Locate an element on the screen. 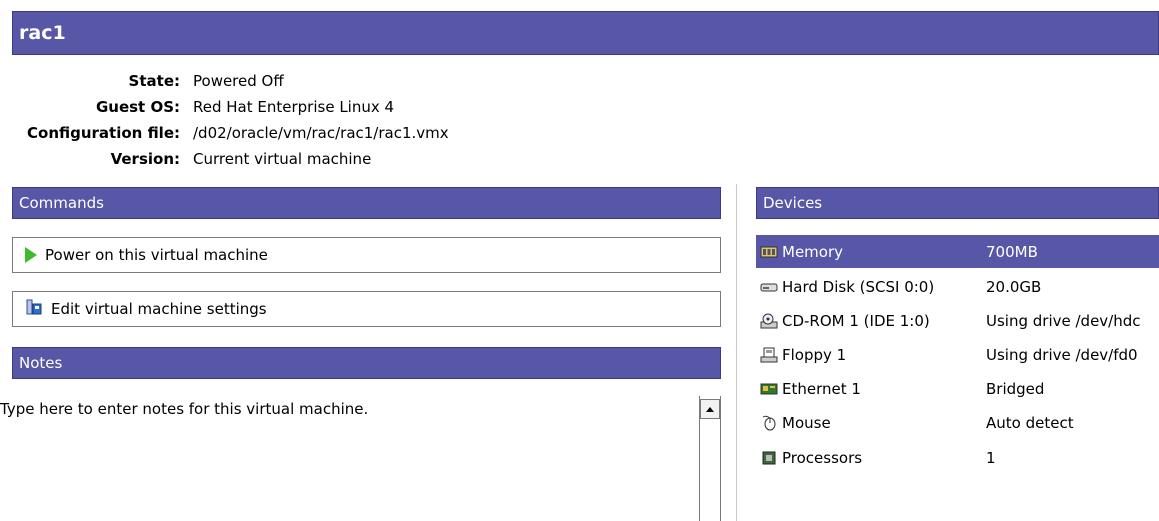 This screenshot has width=1159, height=521. pane-divider is located at coordinates (736, 352).